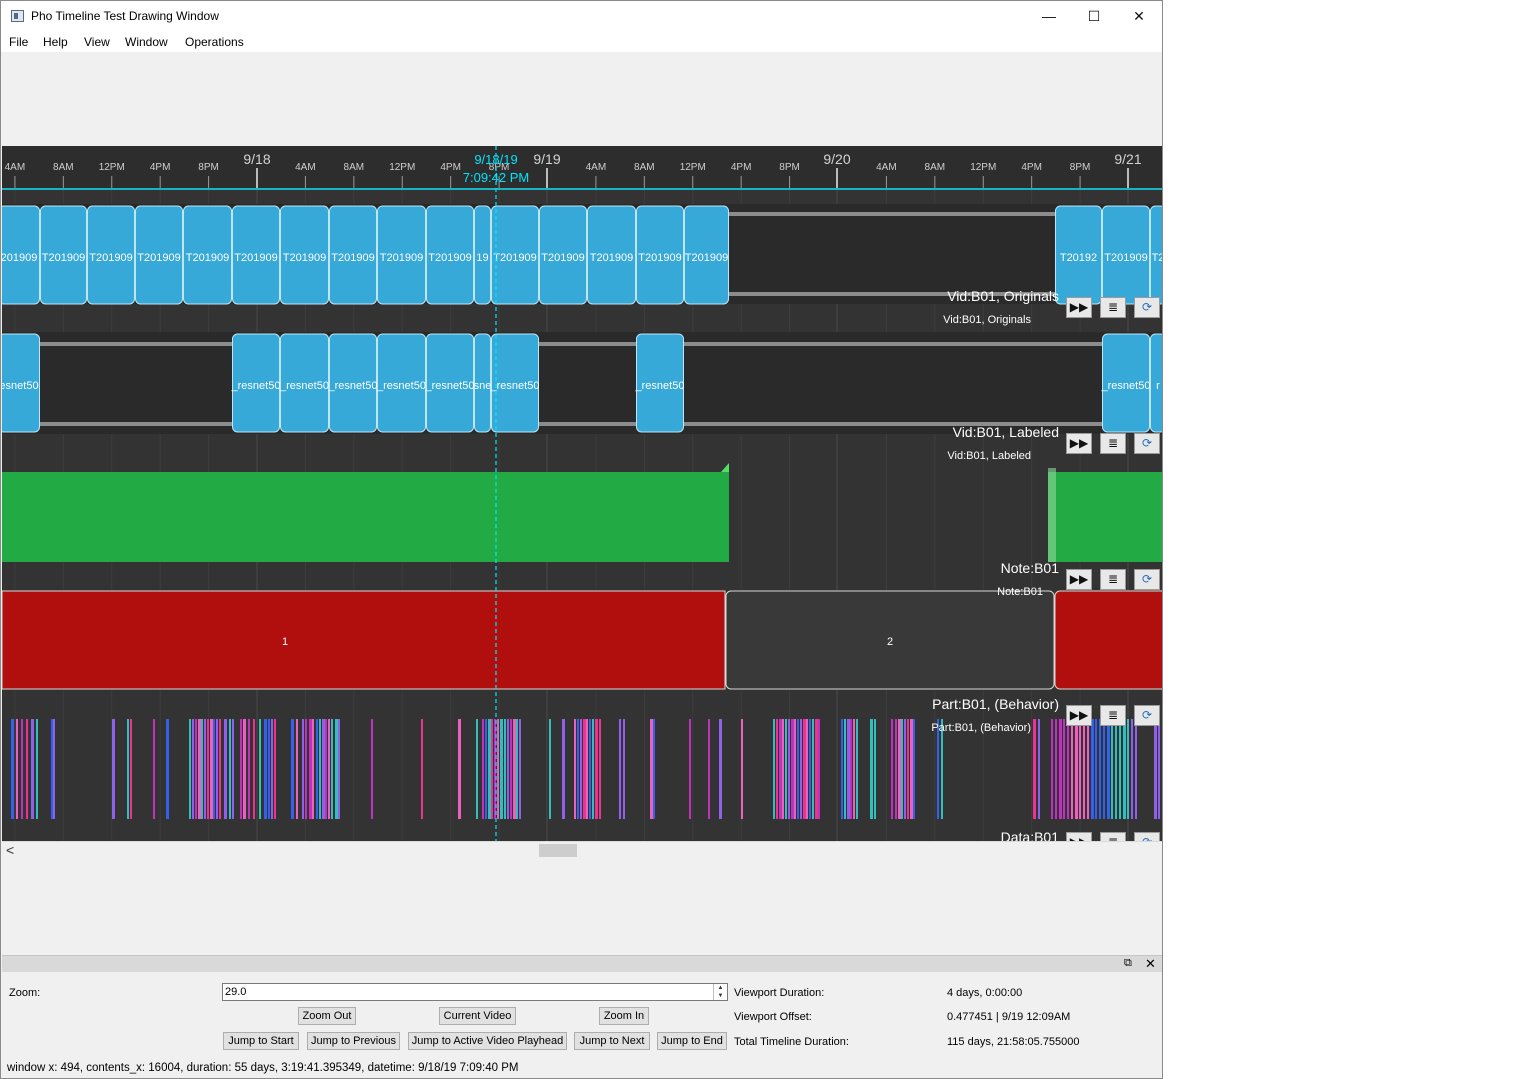  What do you see at coordinates (1139, 16) in the screenshot?
I see `close-button: ✕` at bounding box center [1139, 16].